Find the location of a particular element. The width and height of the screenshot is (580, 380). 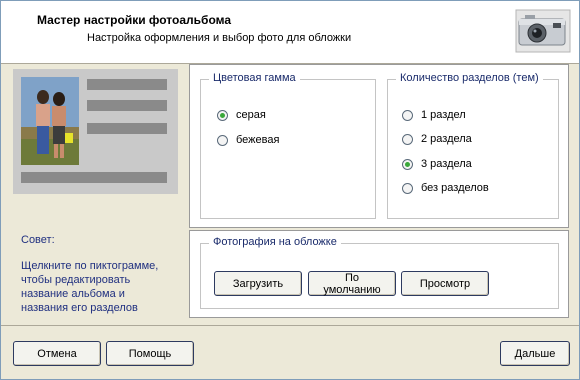

radio-sections-none: без разделов is located at coordinates (445, 188).